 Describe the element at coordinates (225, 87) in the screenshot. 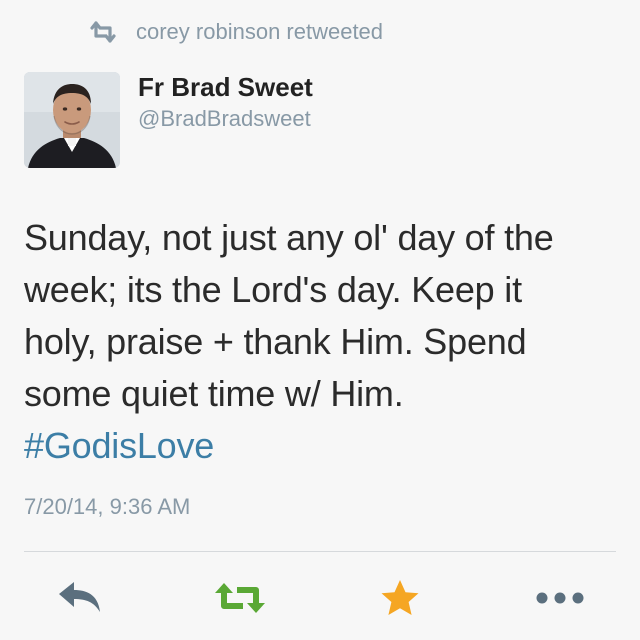

I see `author-name: Fr Brad Sweet` at that location.